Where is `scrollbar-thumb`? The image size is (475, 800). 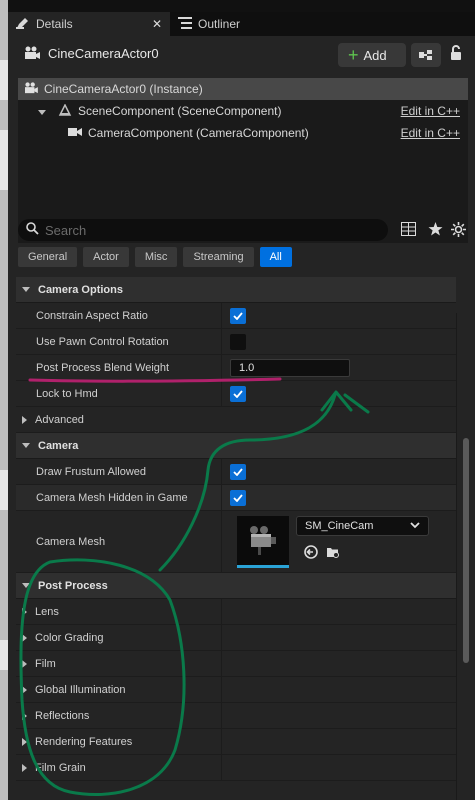 scrollbar-thumb is located at coordinates (466, 550).